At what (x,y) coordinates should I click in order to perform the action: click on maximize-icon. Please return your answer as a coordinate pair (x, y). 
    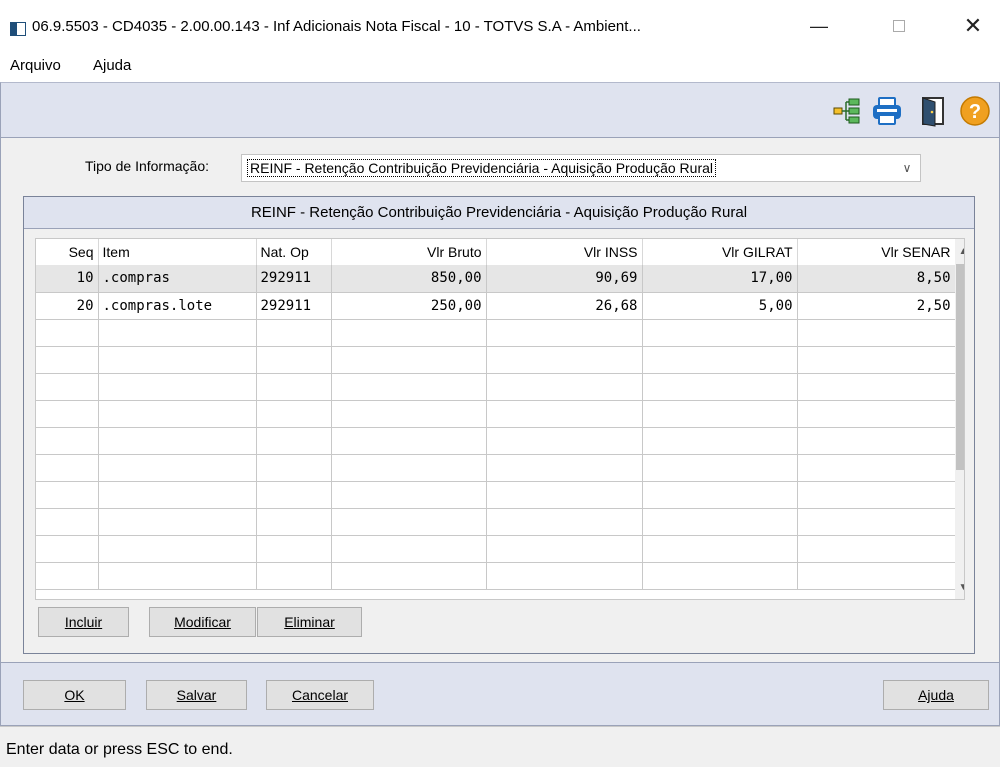
    Looking at the image, I should click on (899, 26).